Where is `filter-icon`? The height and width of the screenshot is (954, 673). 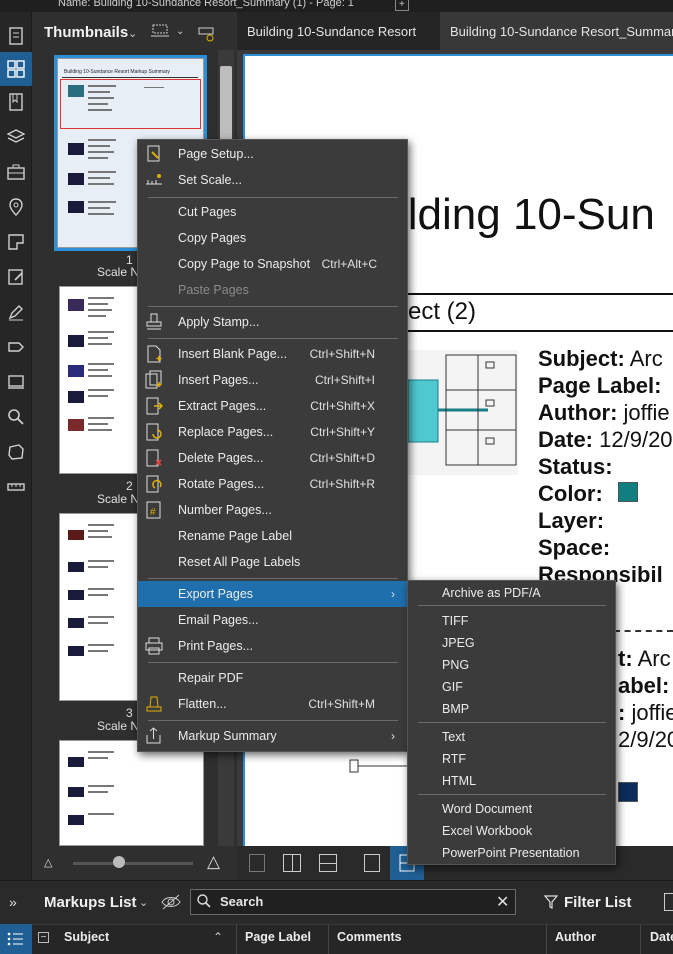
filter-icon is located at coordinates (551, 902).